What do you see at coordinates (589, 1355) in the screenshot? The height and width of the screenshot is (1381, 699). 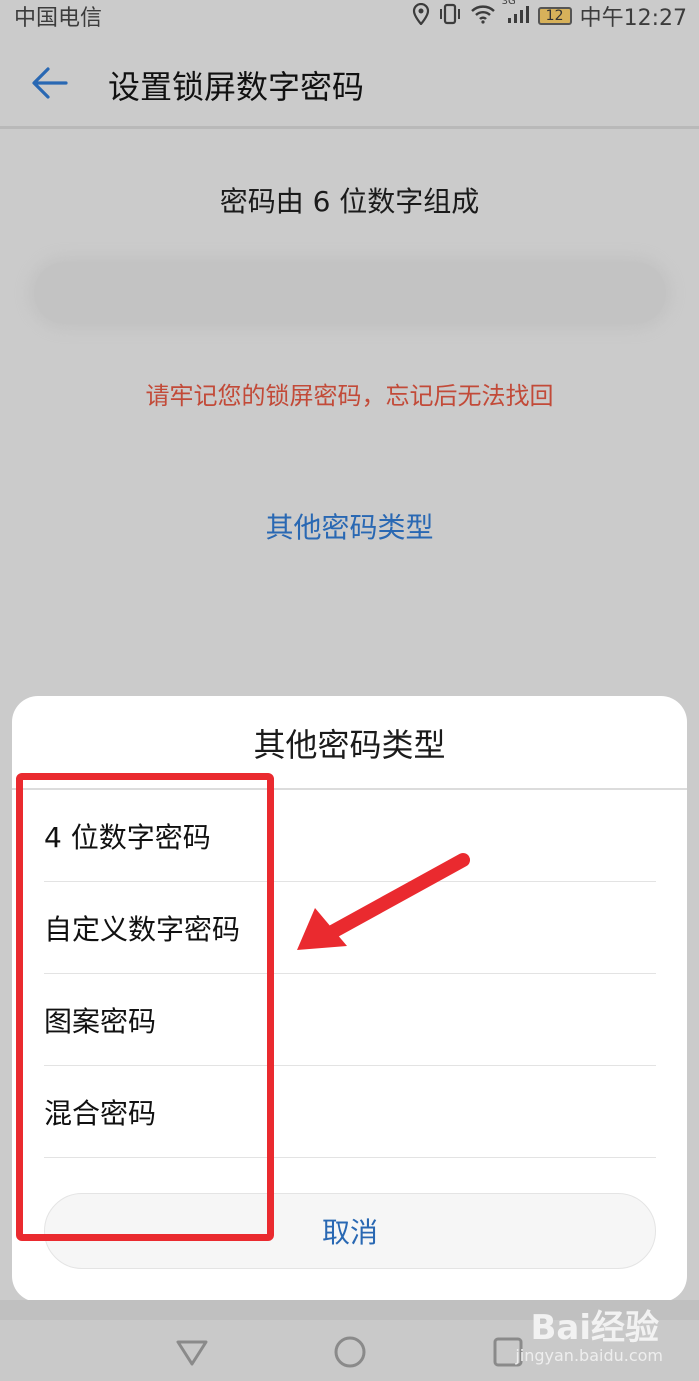 I see `watermark-url: jingyan.baidu.com` at bounding box center [589, 1355].